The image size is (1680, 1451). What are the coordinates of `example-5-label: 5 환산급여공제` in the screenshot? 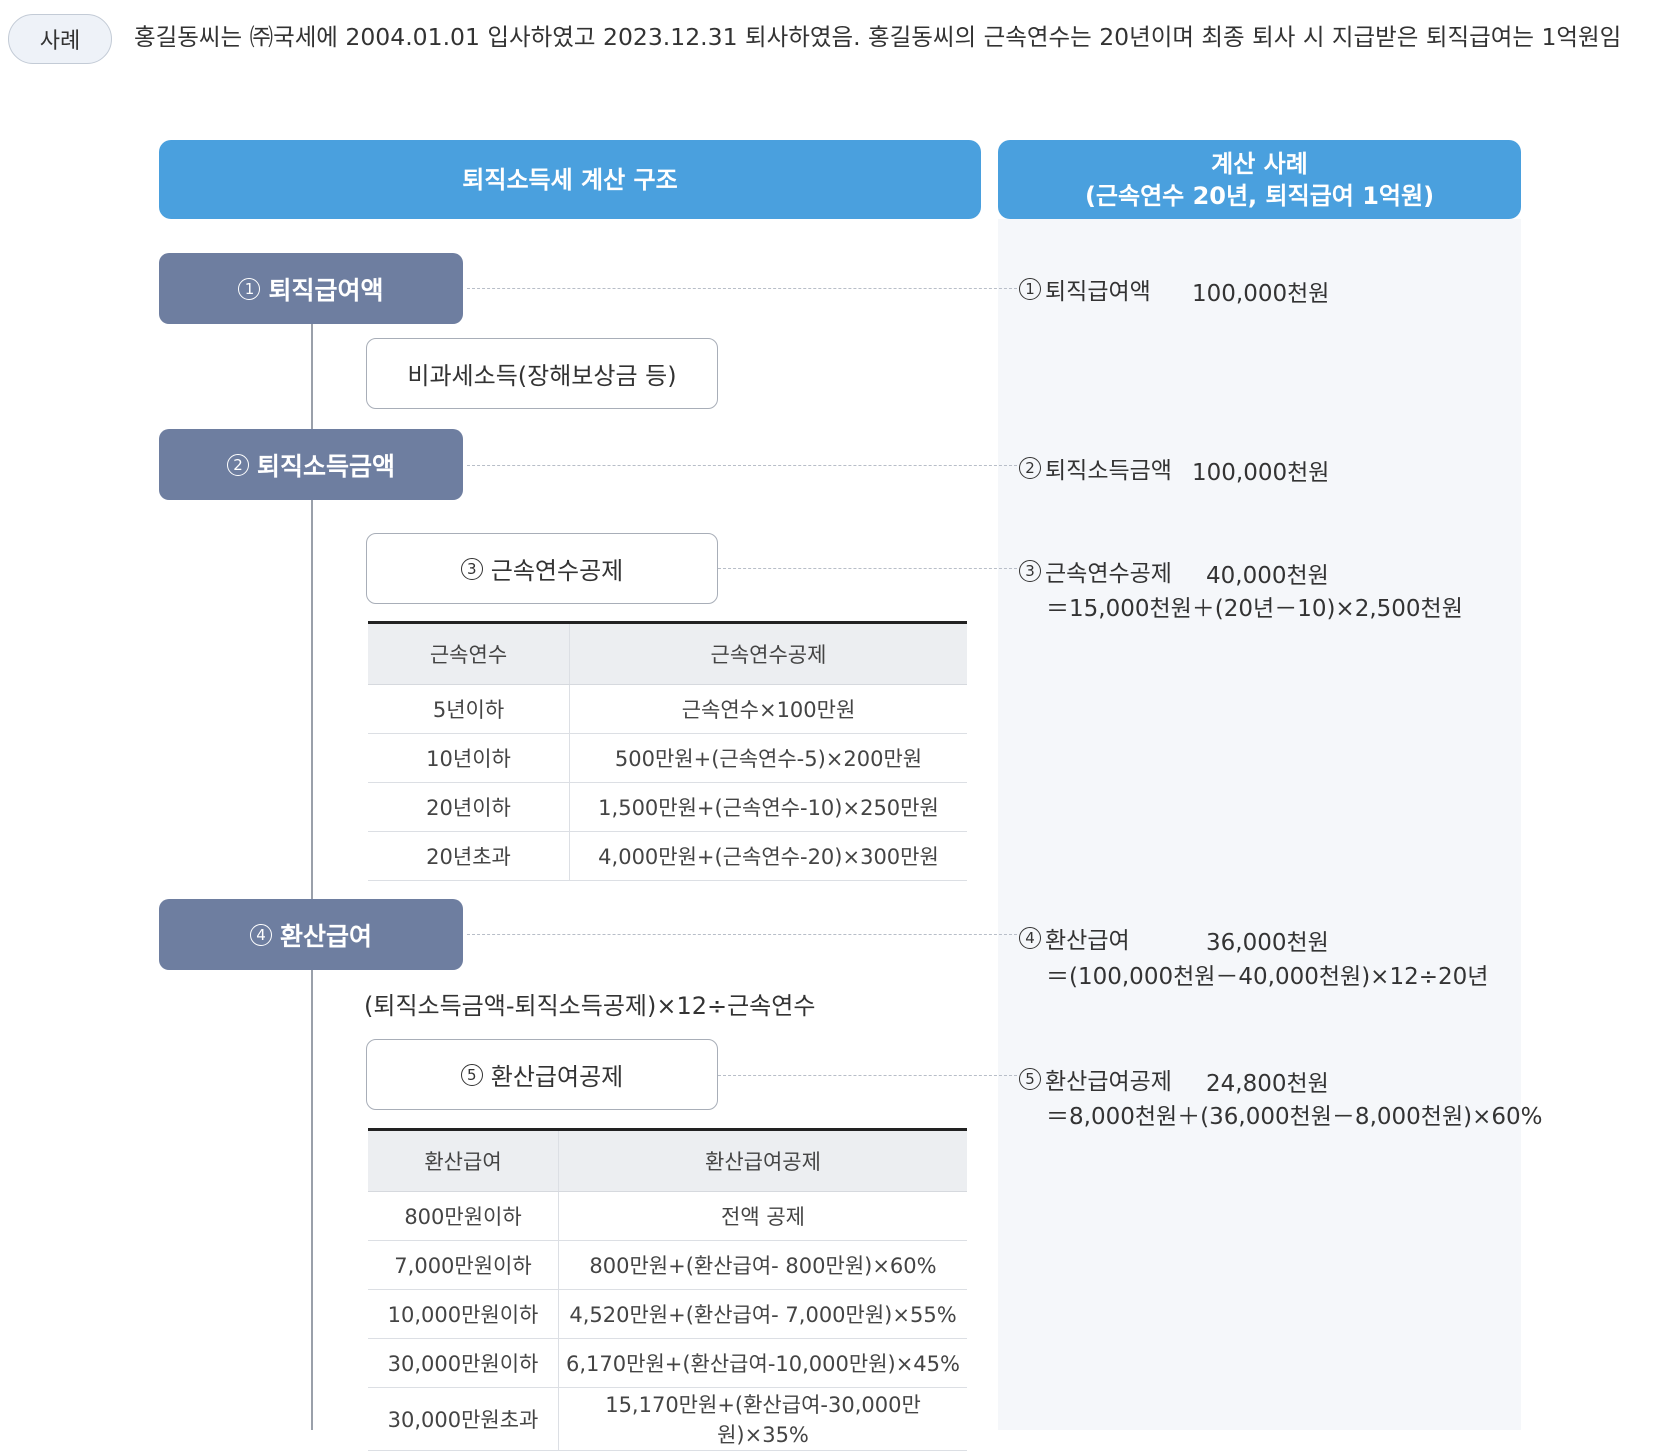 It's located at (1095, 1079).